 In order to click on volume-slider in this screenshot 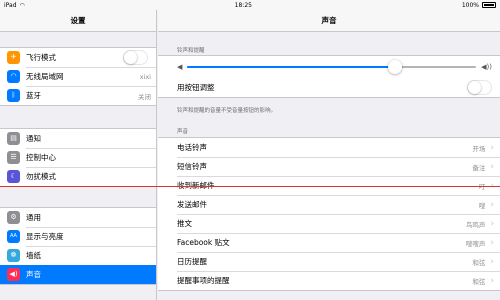, I will do `click(332, 67)`.